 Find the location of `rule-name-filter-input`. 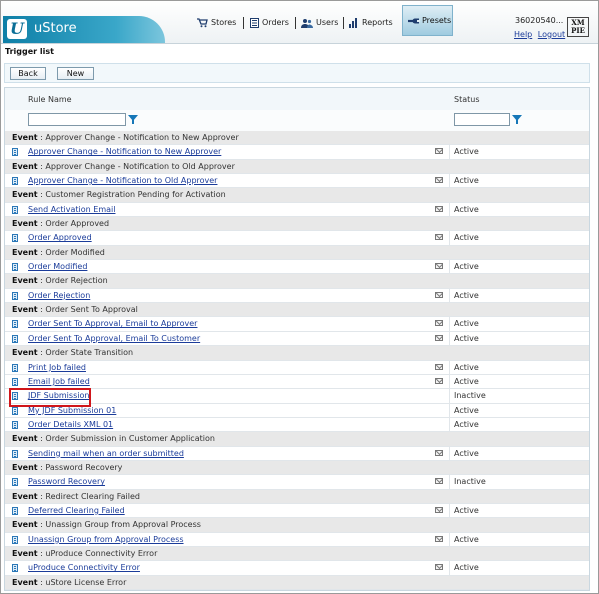

rule-name-filter-input is located at coordinates (77, 119).